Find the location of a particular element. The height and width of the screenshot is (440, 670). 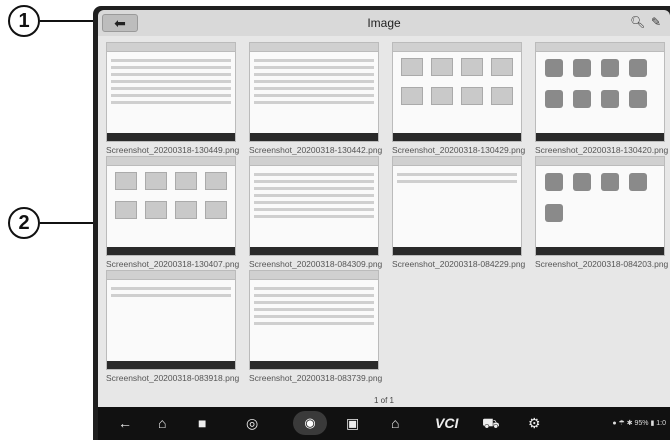

thumbnail: Screenshot_20200318-130420.png is located at coordinates (602, 98).